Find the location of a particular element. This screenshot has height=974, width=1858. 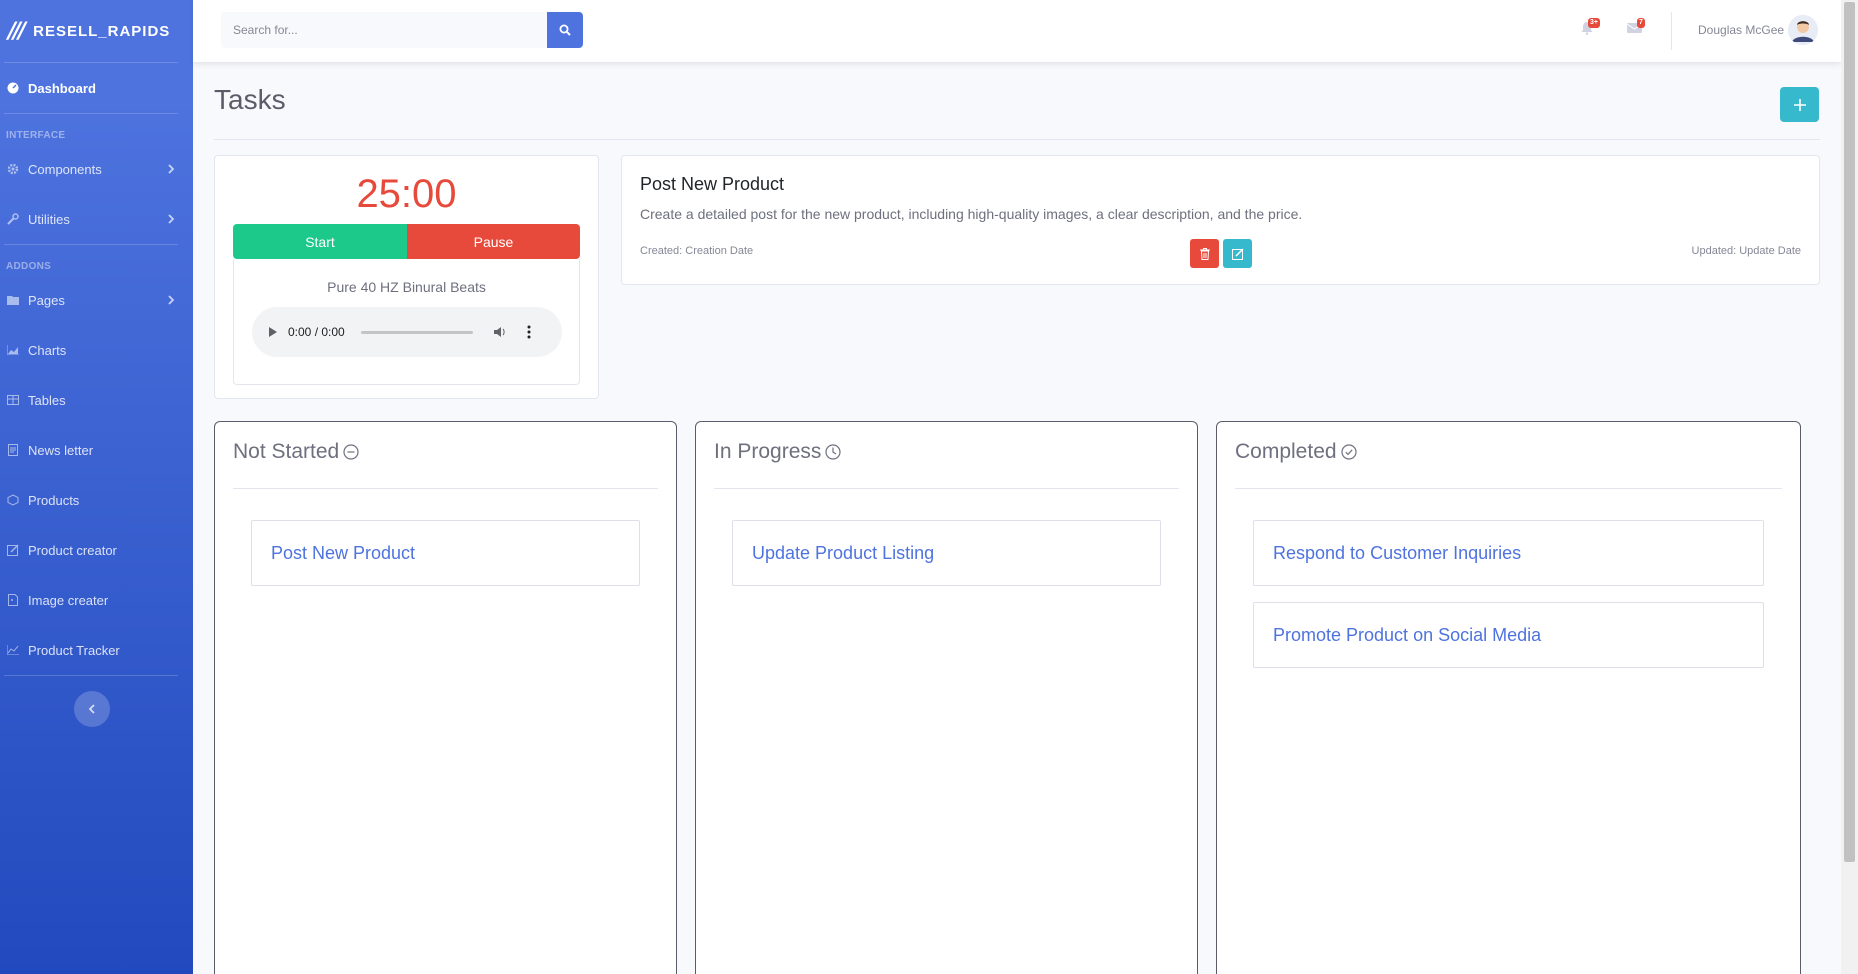

column-title-text: Completed is located at coordinates (1286, 451).